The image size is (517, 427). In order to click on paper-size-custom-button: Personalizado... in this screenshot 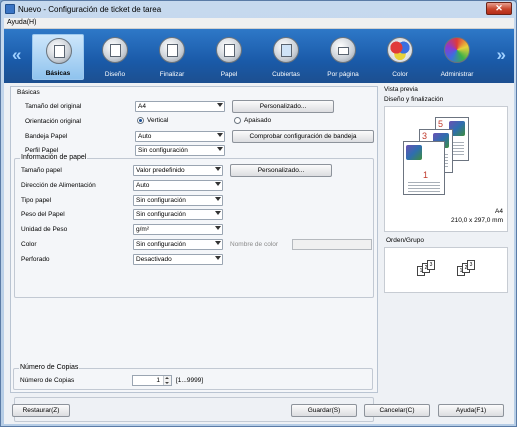, I will do `click(281, 170)`.